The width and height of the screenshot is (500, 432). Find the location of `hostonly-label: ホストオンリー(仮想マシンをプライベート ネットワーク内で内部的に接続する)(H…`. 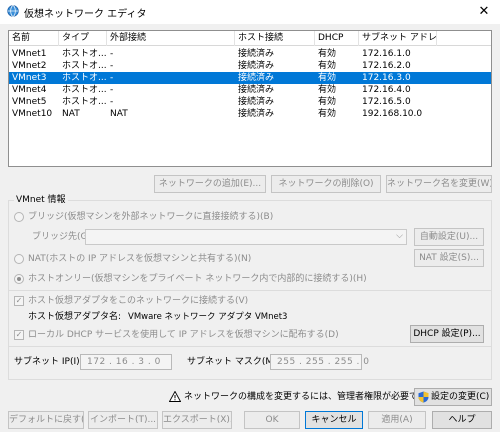

hostonly-label: ホストオンリー(仮想マシンをプライベート ネットワーク内で内部的に接続する)(H… is located at coordinates (197, 279).